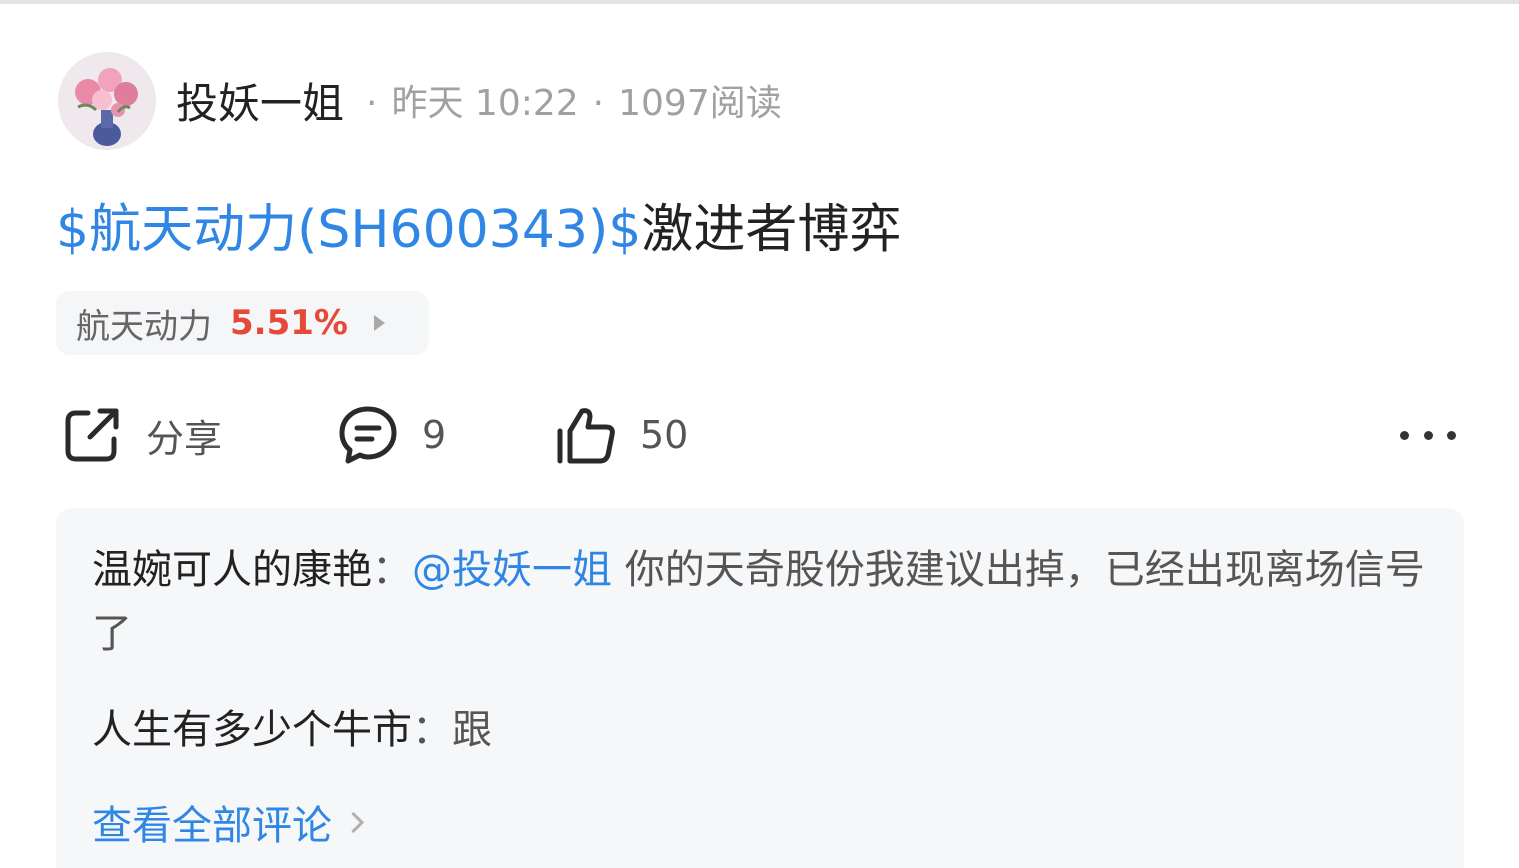 The width and height of the screenshot is (1519, 868). I want to click on post-time: 昨天 10:22, so click(485, 103).